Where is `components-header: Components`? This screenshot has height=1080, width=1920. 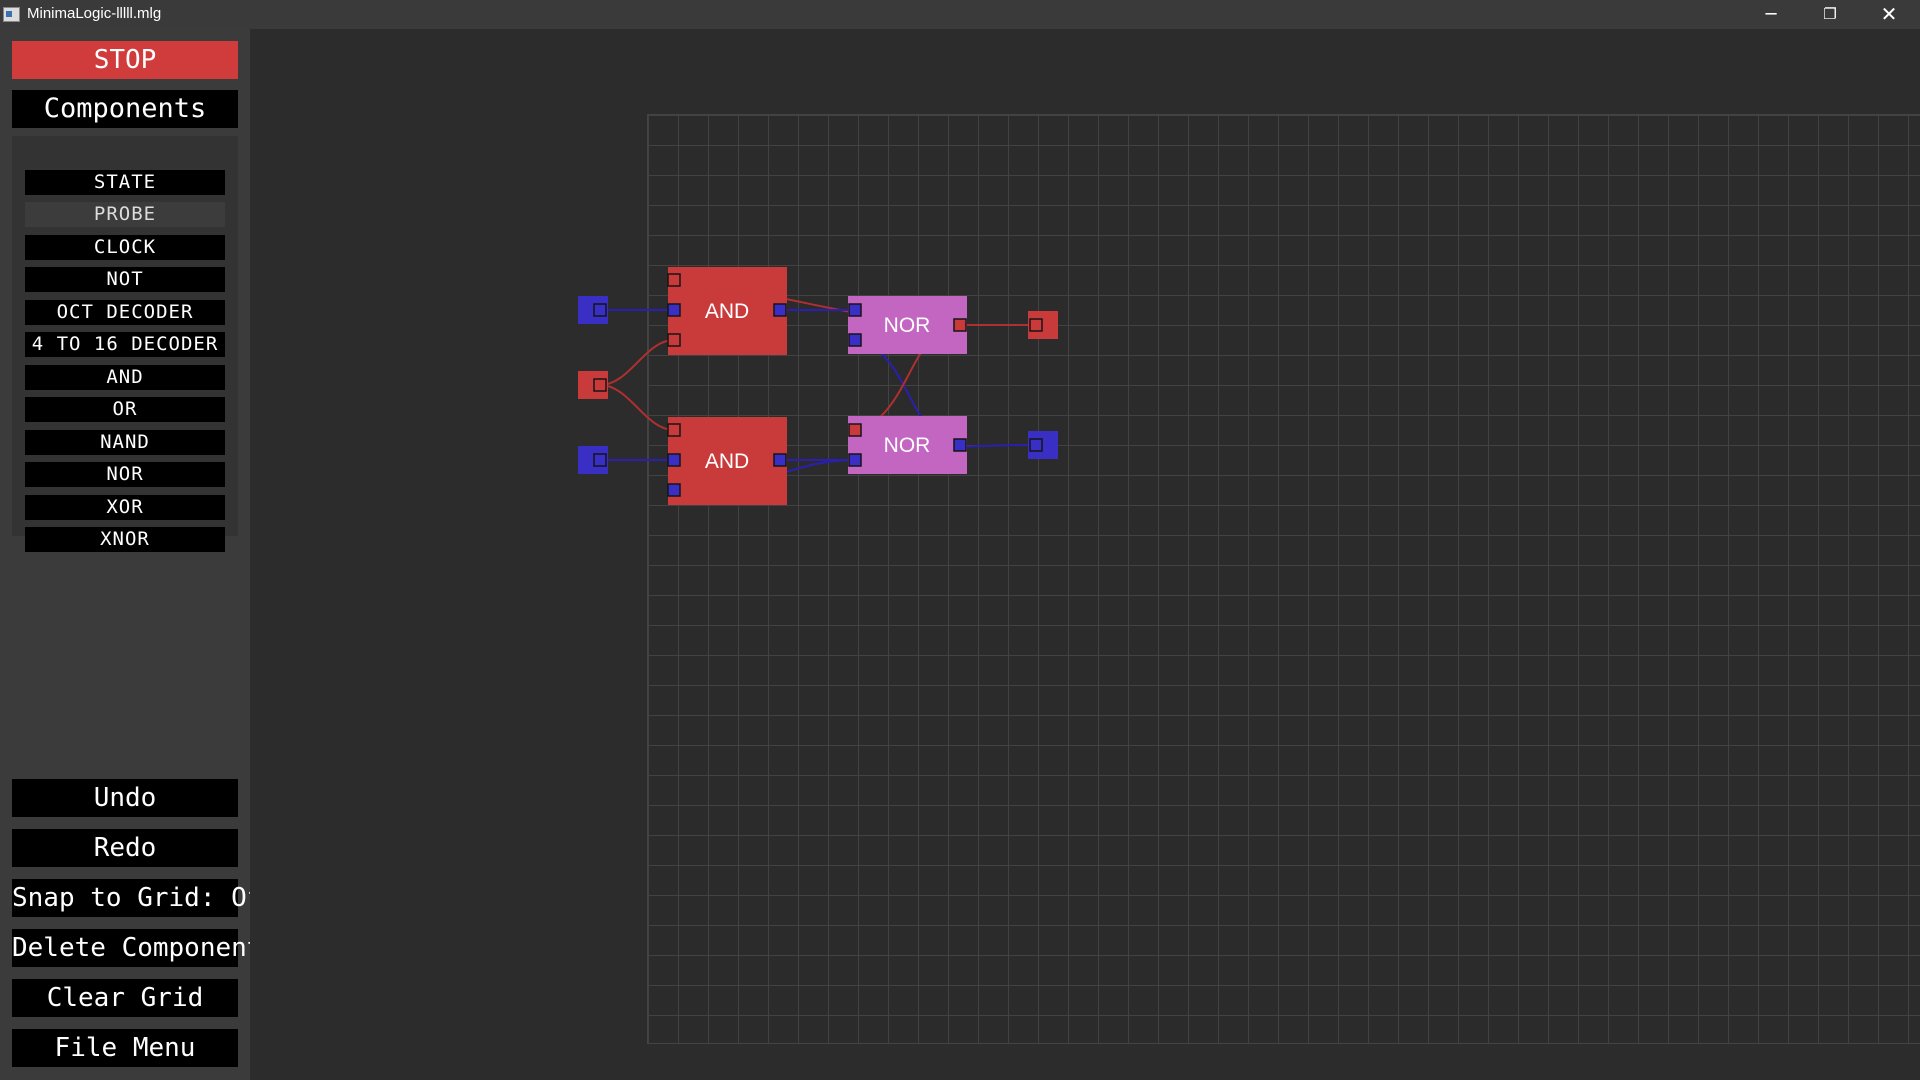
components-header: Components is located at coordinates (125, 109).